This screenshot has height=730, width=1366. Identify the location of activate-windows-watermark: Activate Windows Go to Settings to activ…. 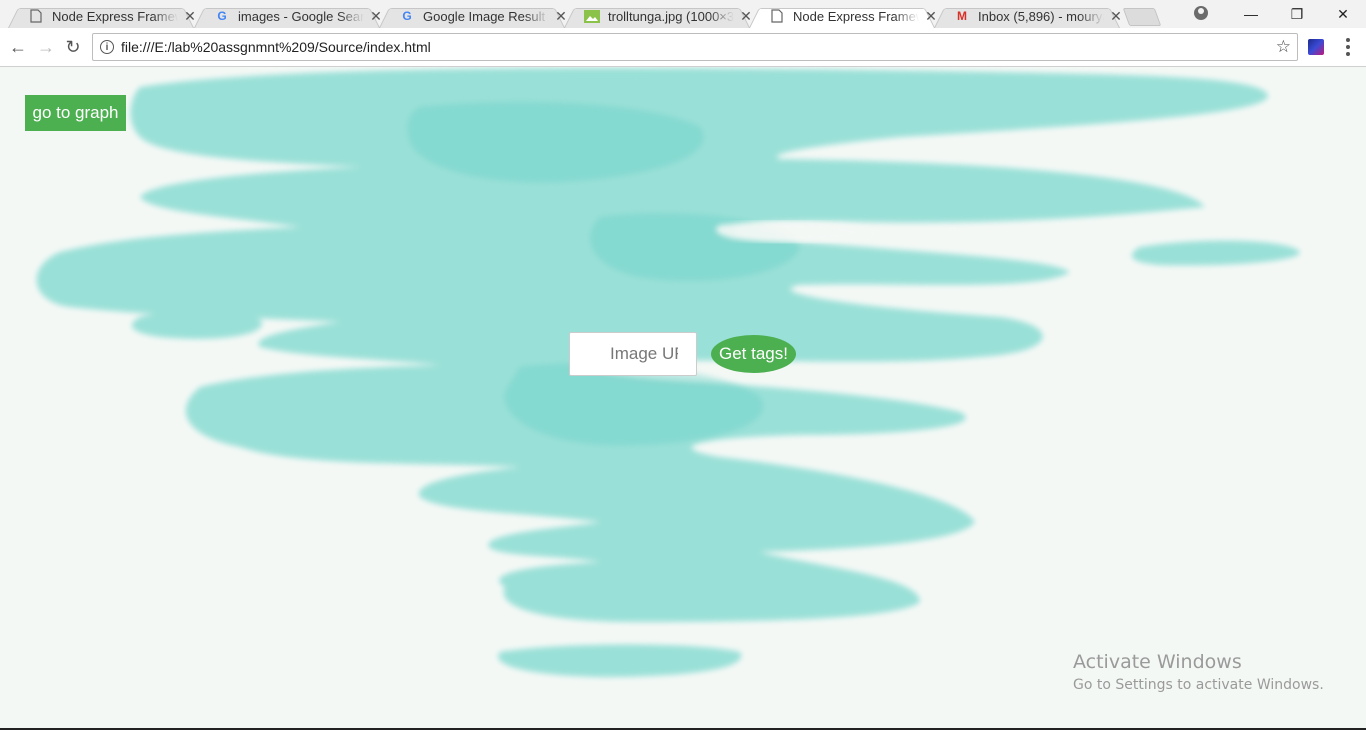
(1198, 672).